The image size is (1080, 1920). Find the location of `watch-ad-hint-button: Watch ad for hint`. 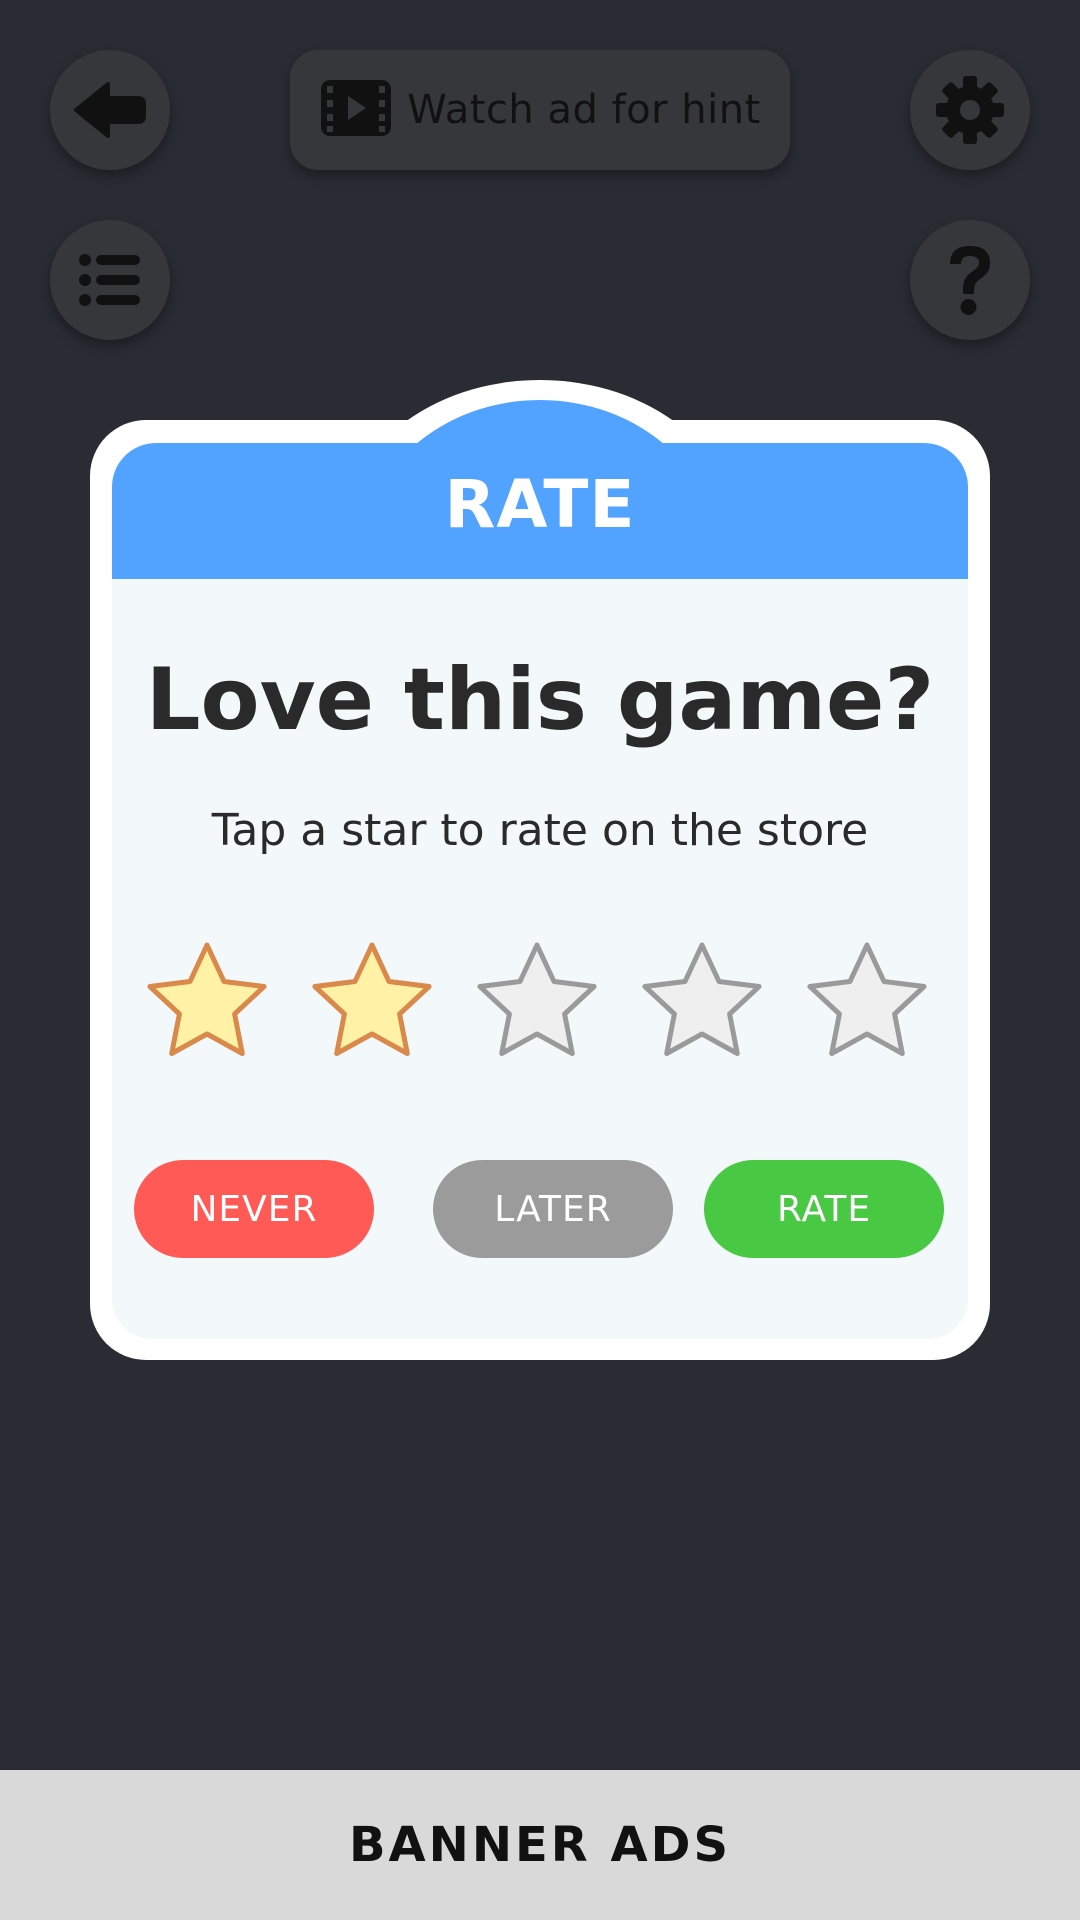

watch-ad-hint-button: Watch ad for hint is located at coordinates (540, 110).